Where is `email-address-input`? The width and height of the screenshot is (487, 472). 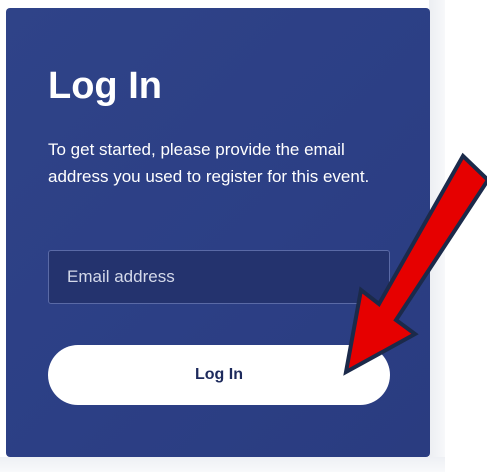
email-address-input is located at coordinates (219, 277).